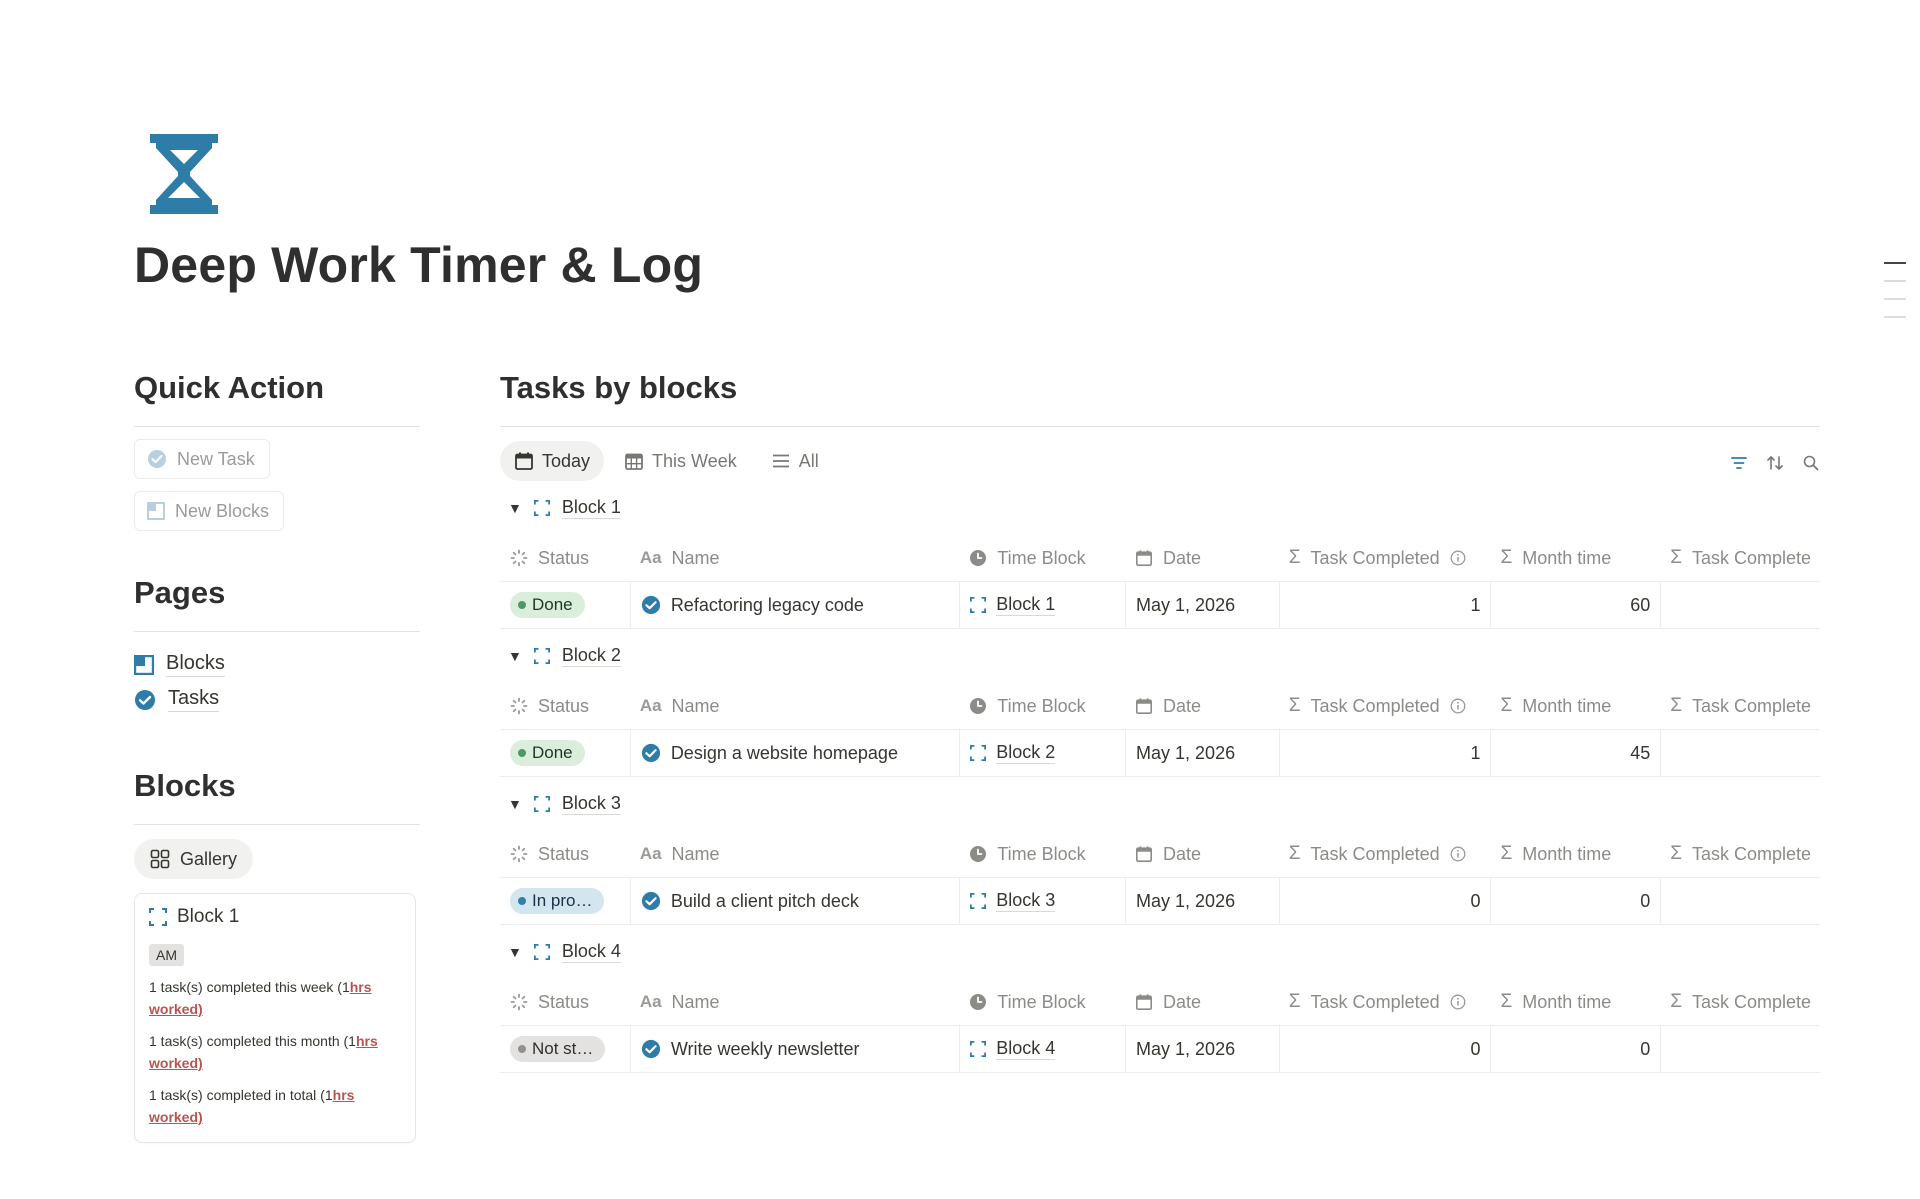 The width and height of the screenshot is (1920, 1199). I want to click on time-block-cell: Block 2, so click(1042, 753).